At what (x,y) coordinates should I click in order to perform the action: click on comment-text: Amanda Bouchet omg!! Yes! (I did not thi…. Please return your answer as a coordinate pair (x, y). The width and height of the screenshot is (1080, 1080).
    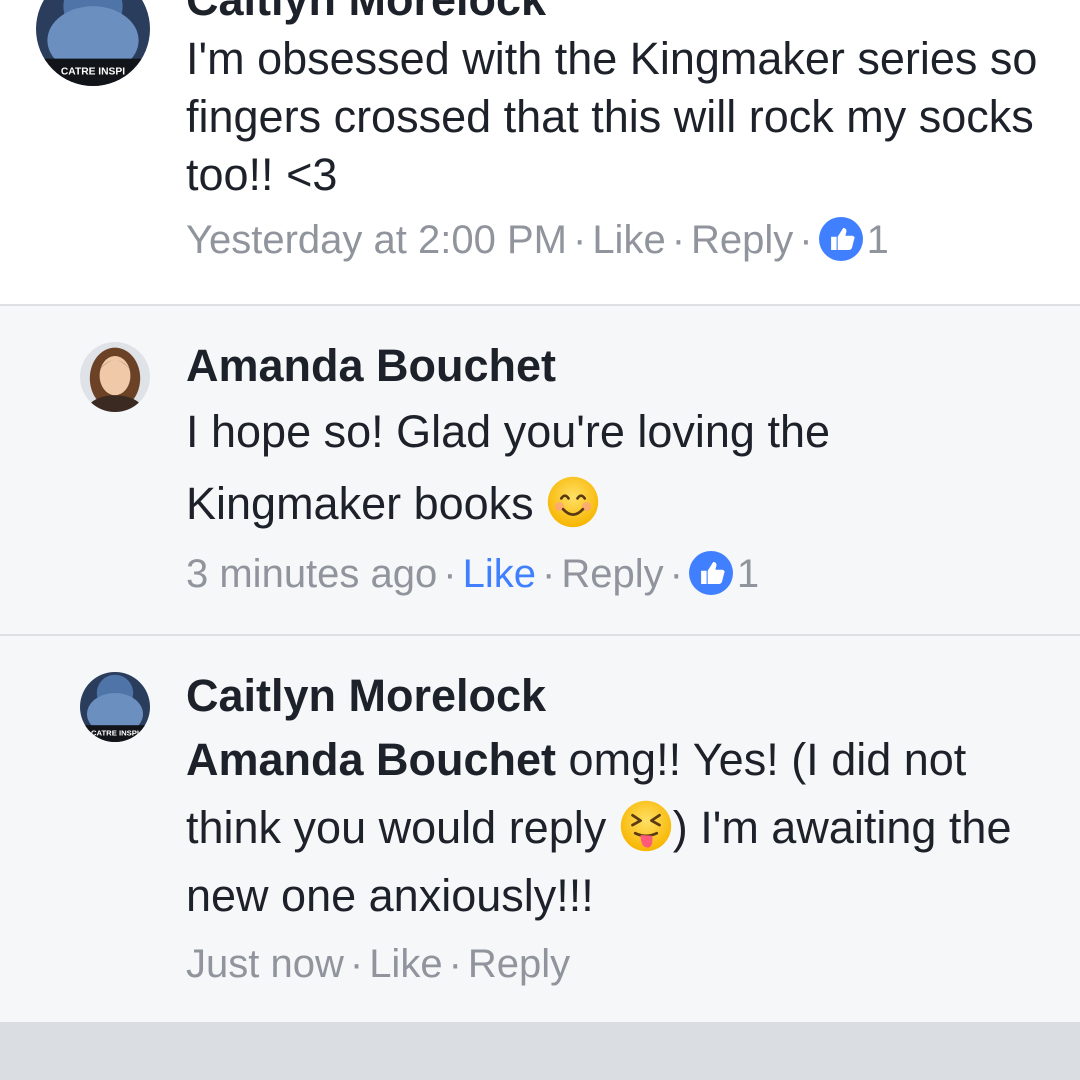
    Looking at the image, I should click on (599, 827).